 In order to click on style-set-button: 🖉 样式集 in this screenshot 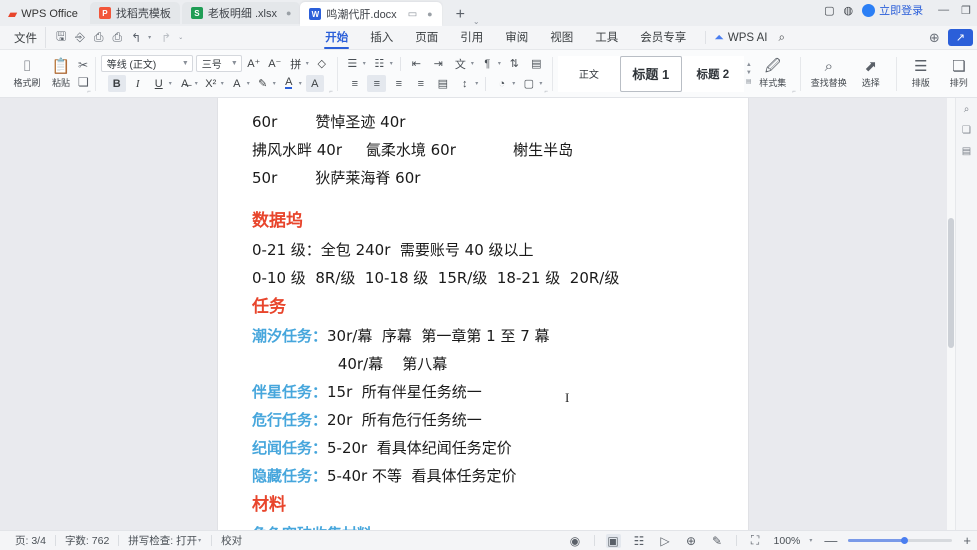, I will do `click(773, 74)`.